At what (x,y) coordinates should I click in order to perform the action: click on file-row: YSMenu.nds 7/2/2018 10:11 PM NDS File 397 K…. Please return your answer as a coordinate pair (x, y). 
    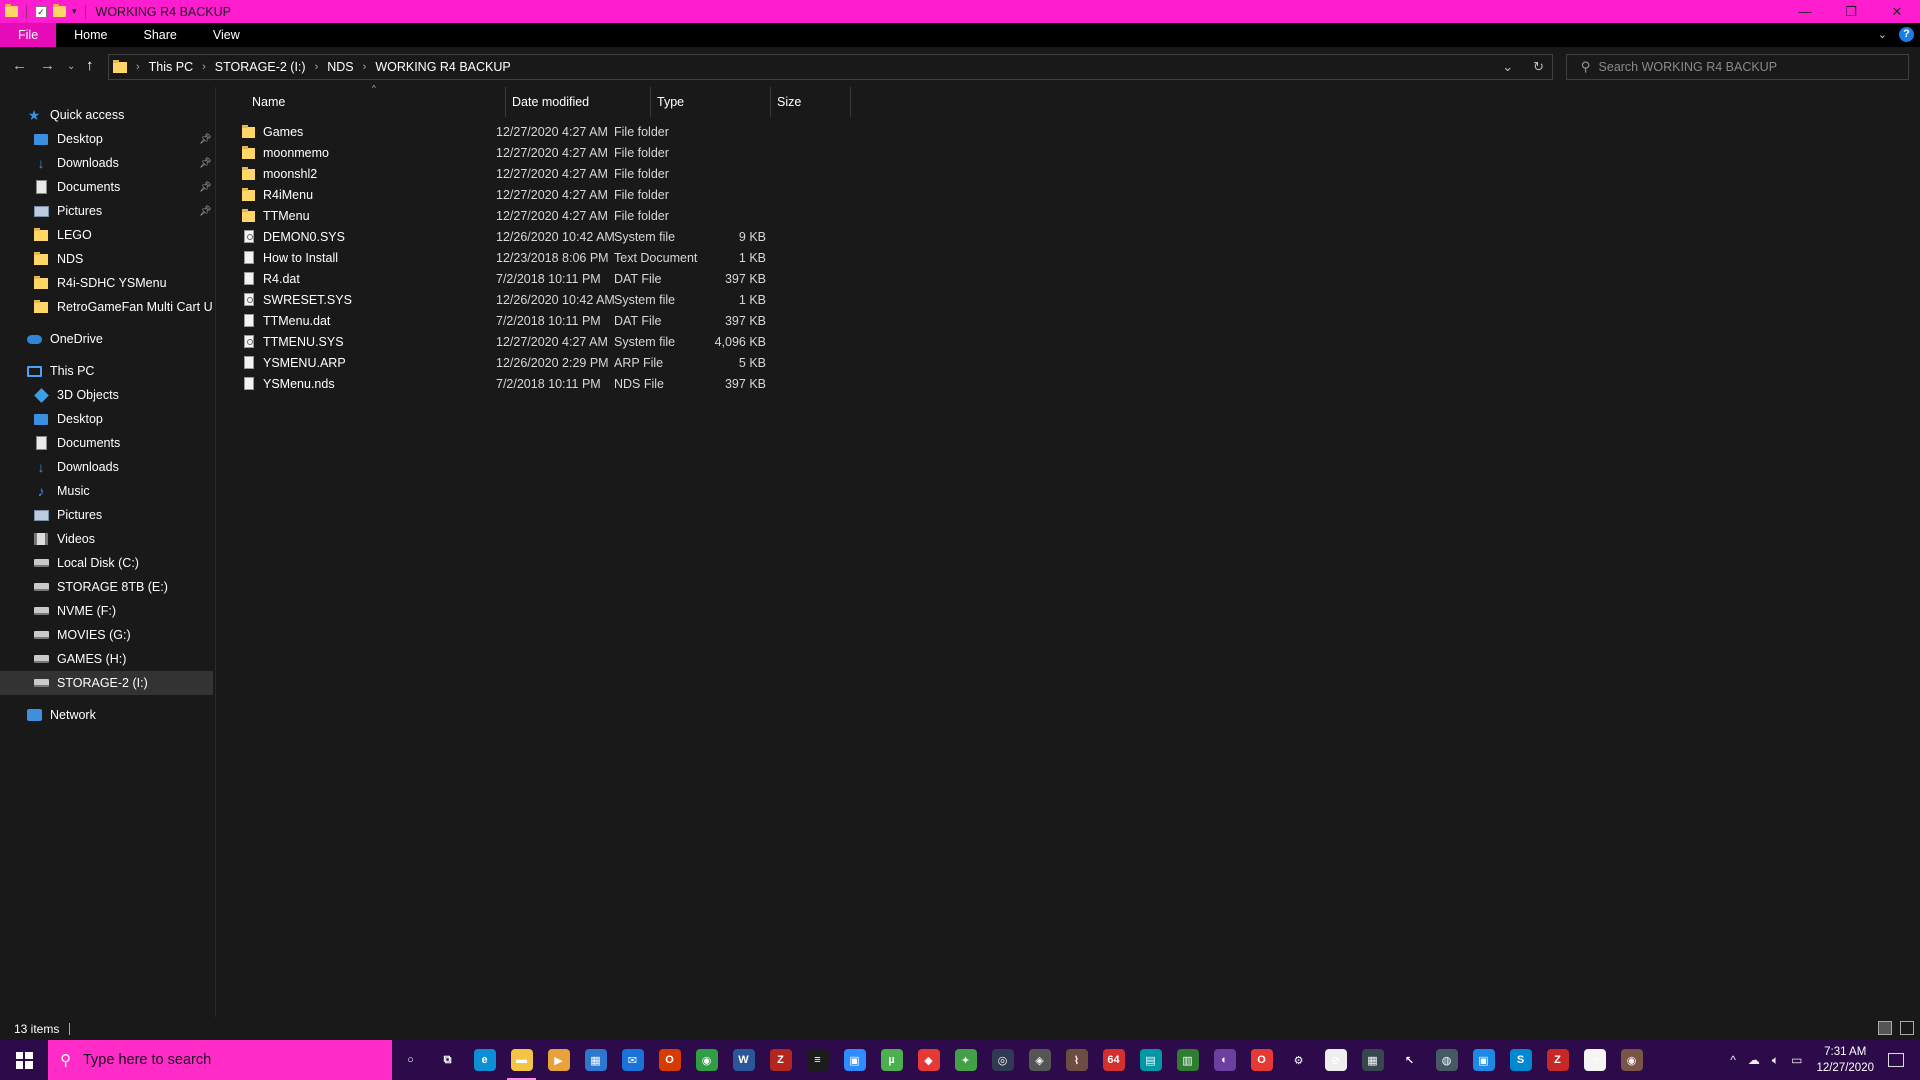
    Looking at the image, I should click on (544, 383).